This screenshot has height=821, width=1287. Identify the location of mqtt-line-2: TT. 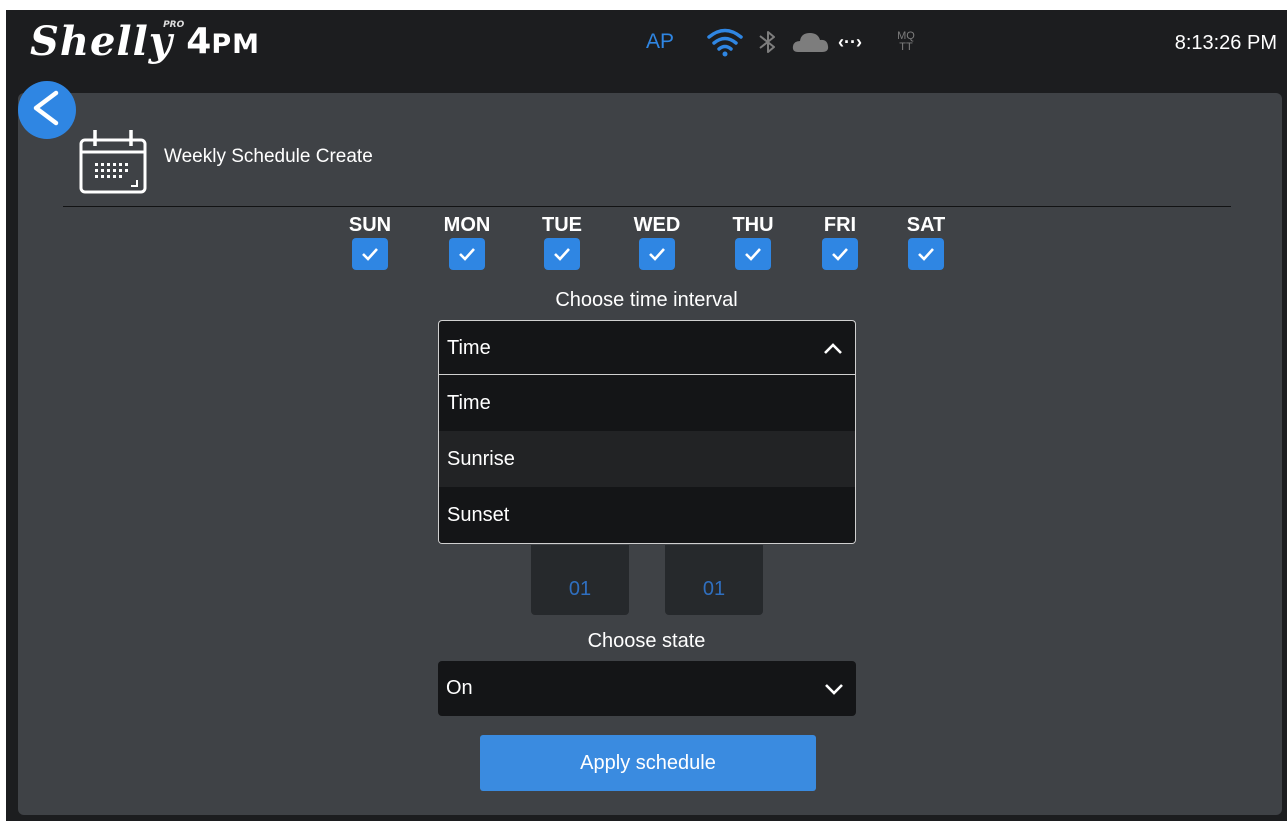
(906, 47).